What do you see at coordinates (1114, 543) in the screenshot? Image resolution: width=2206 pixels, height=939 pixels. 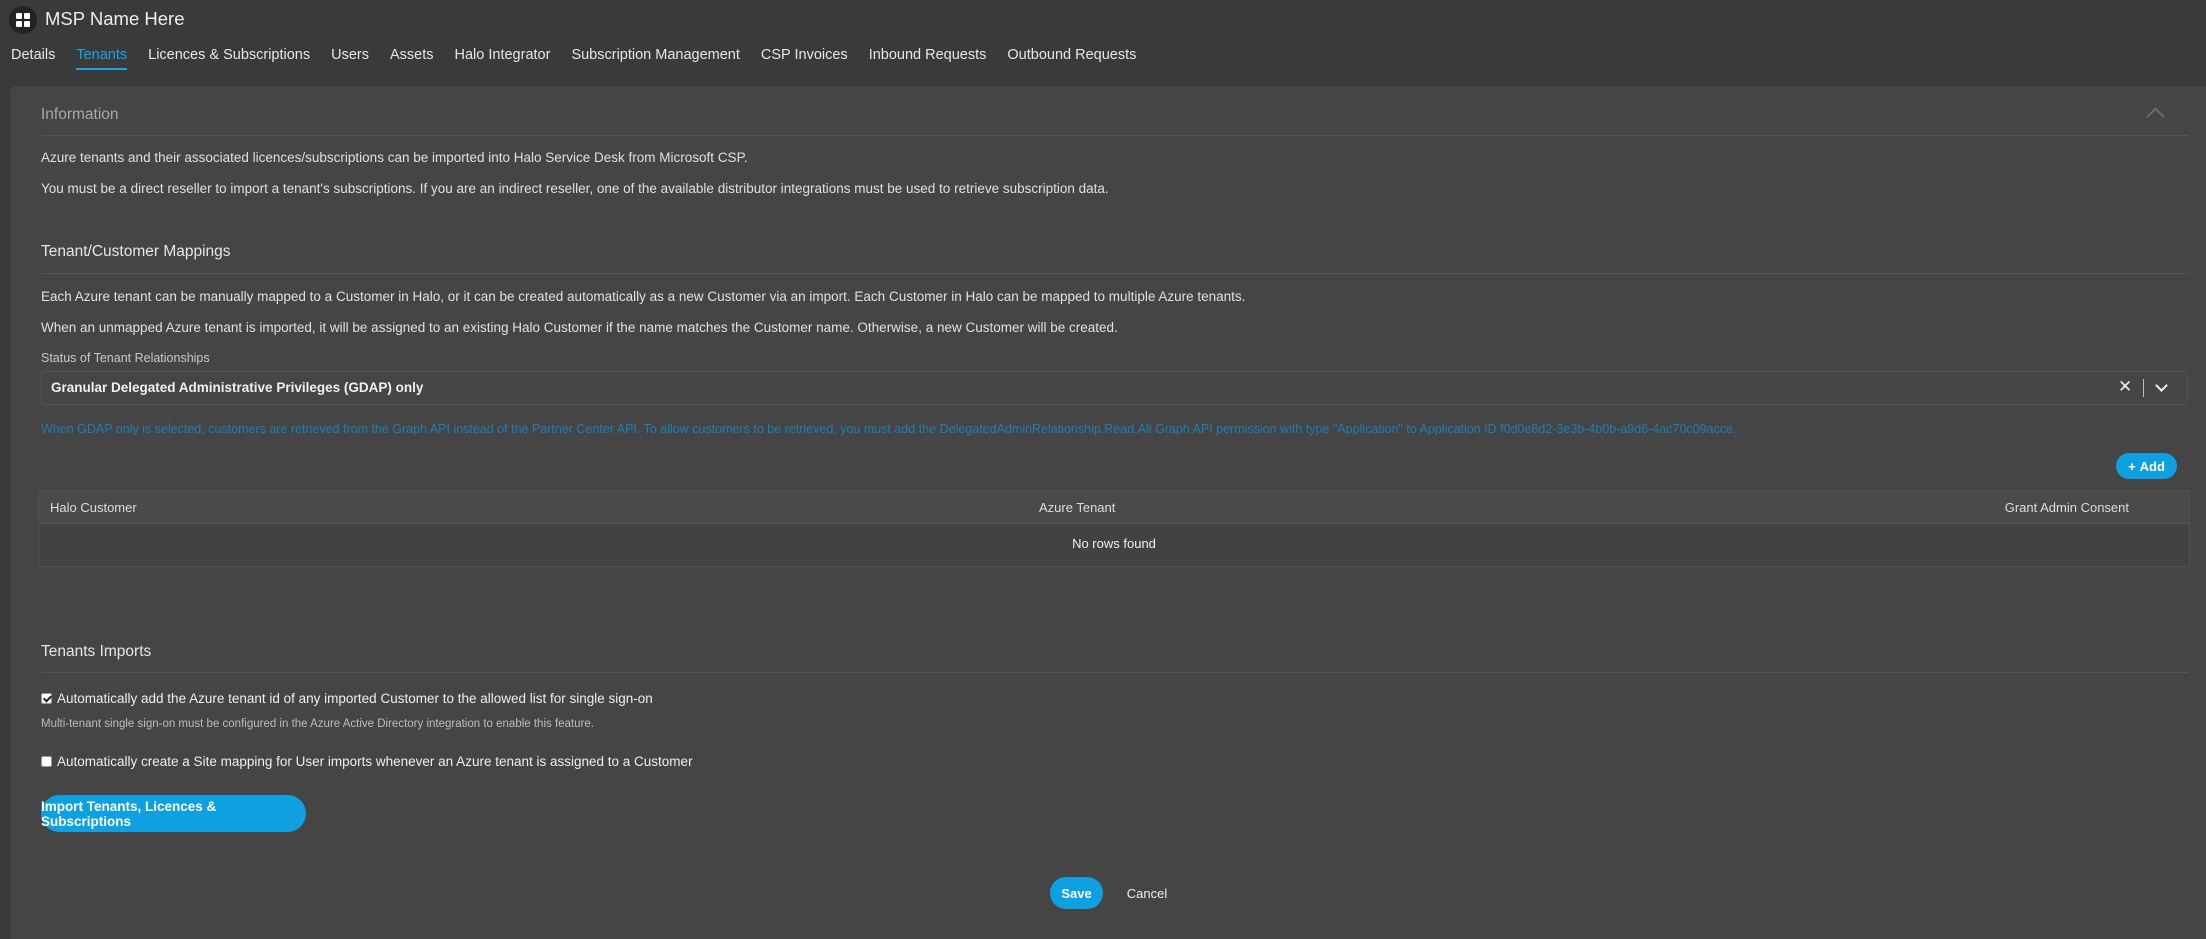 I see `empty-table-message: No rows found` at bounding box center [1114, 543].